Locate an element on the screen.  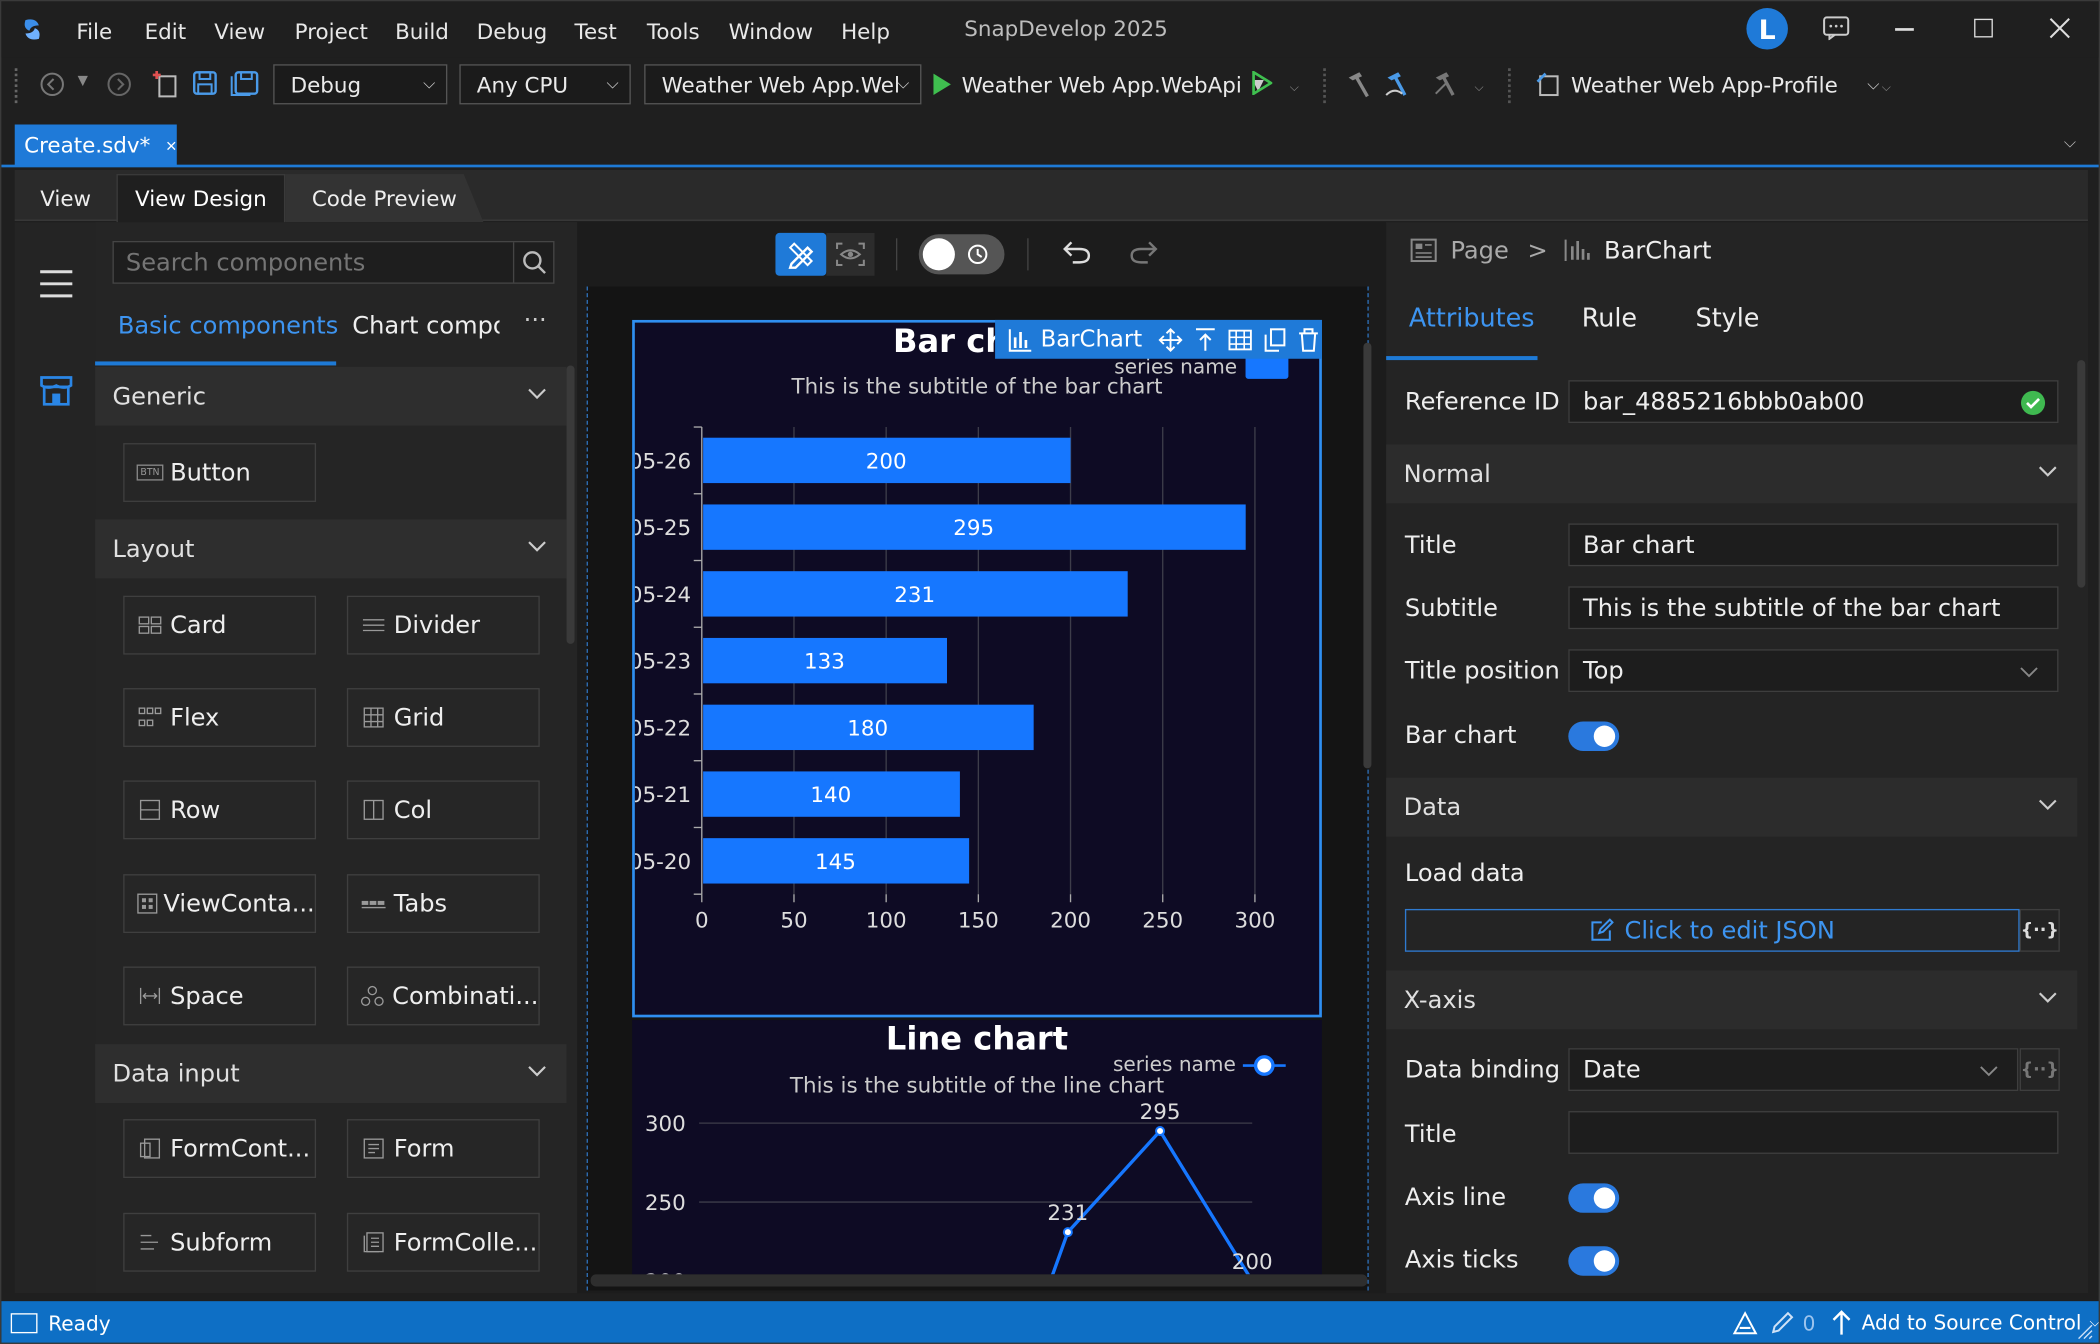
theme-toggle is located at coordinates (961, 254).